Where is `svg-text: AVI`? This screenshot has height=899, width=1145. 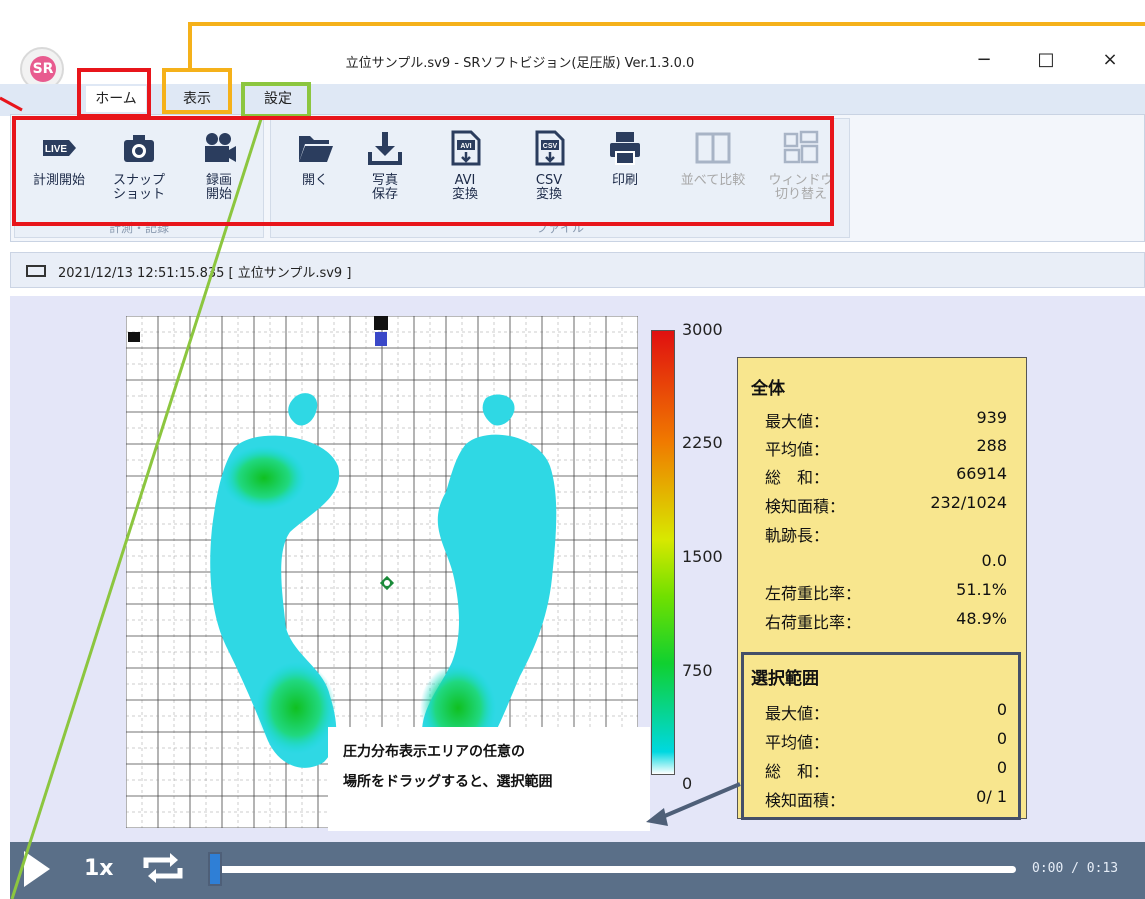
svg-text: AVI is located at coordinates (465, 146).